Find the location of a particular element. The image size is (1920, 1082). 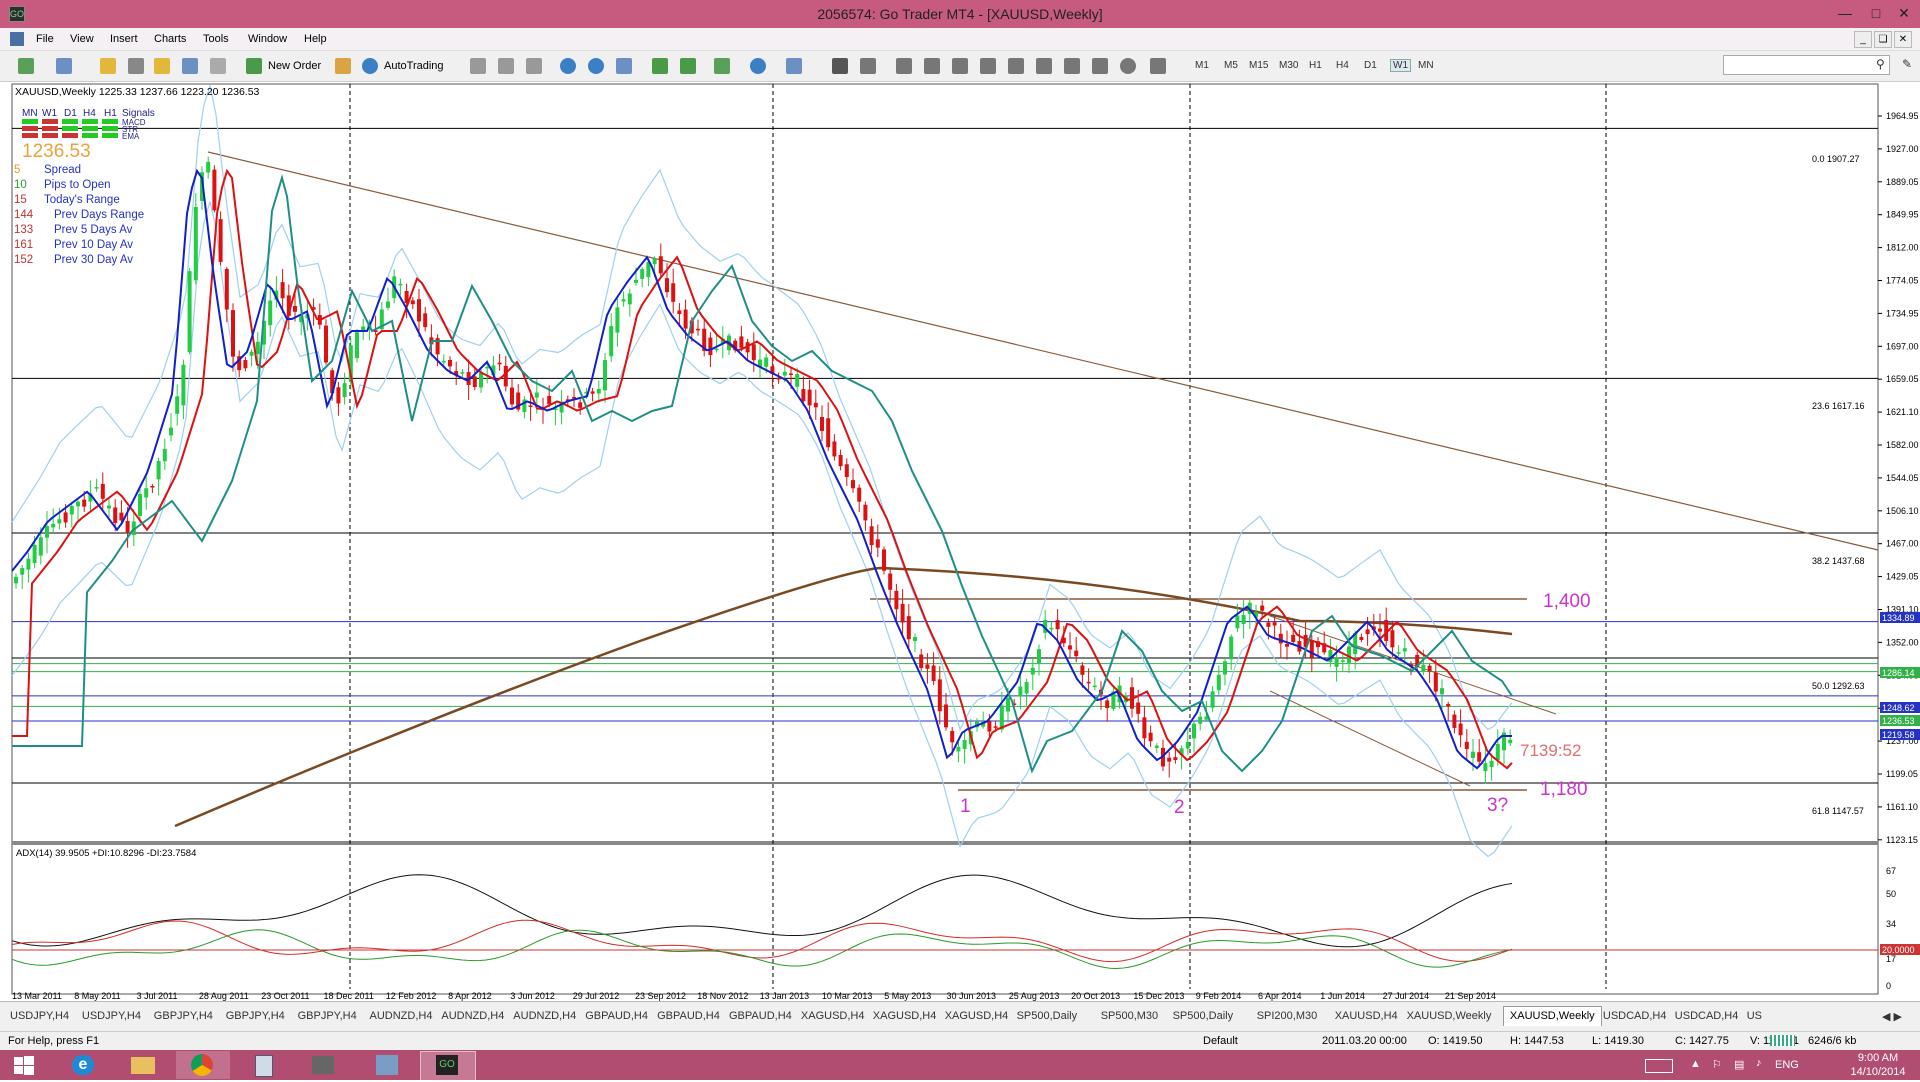

timeframe-mn: MN is located at coordinates (1426, 65).